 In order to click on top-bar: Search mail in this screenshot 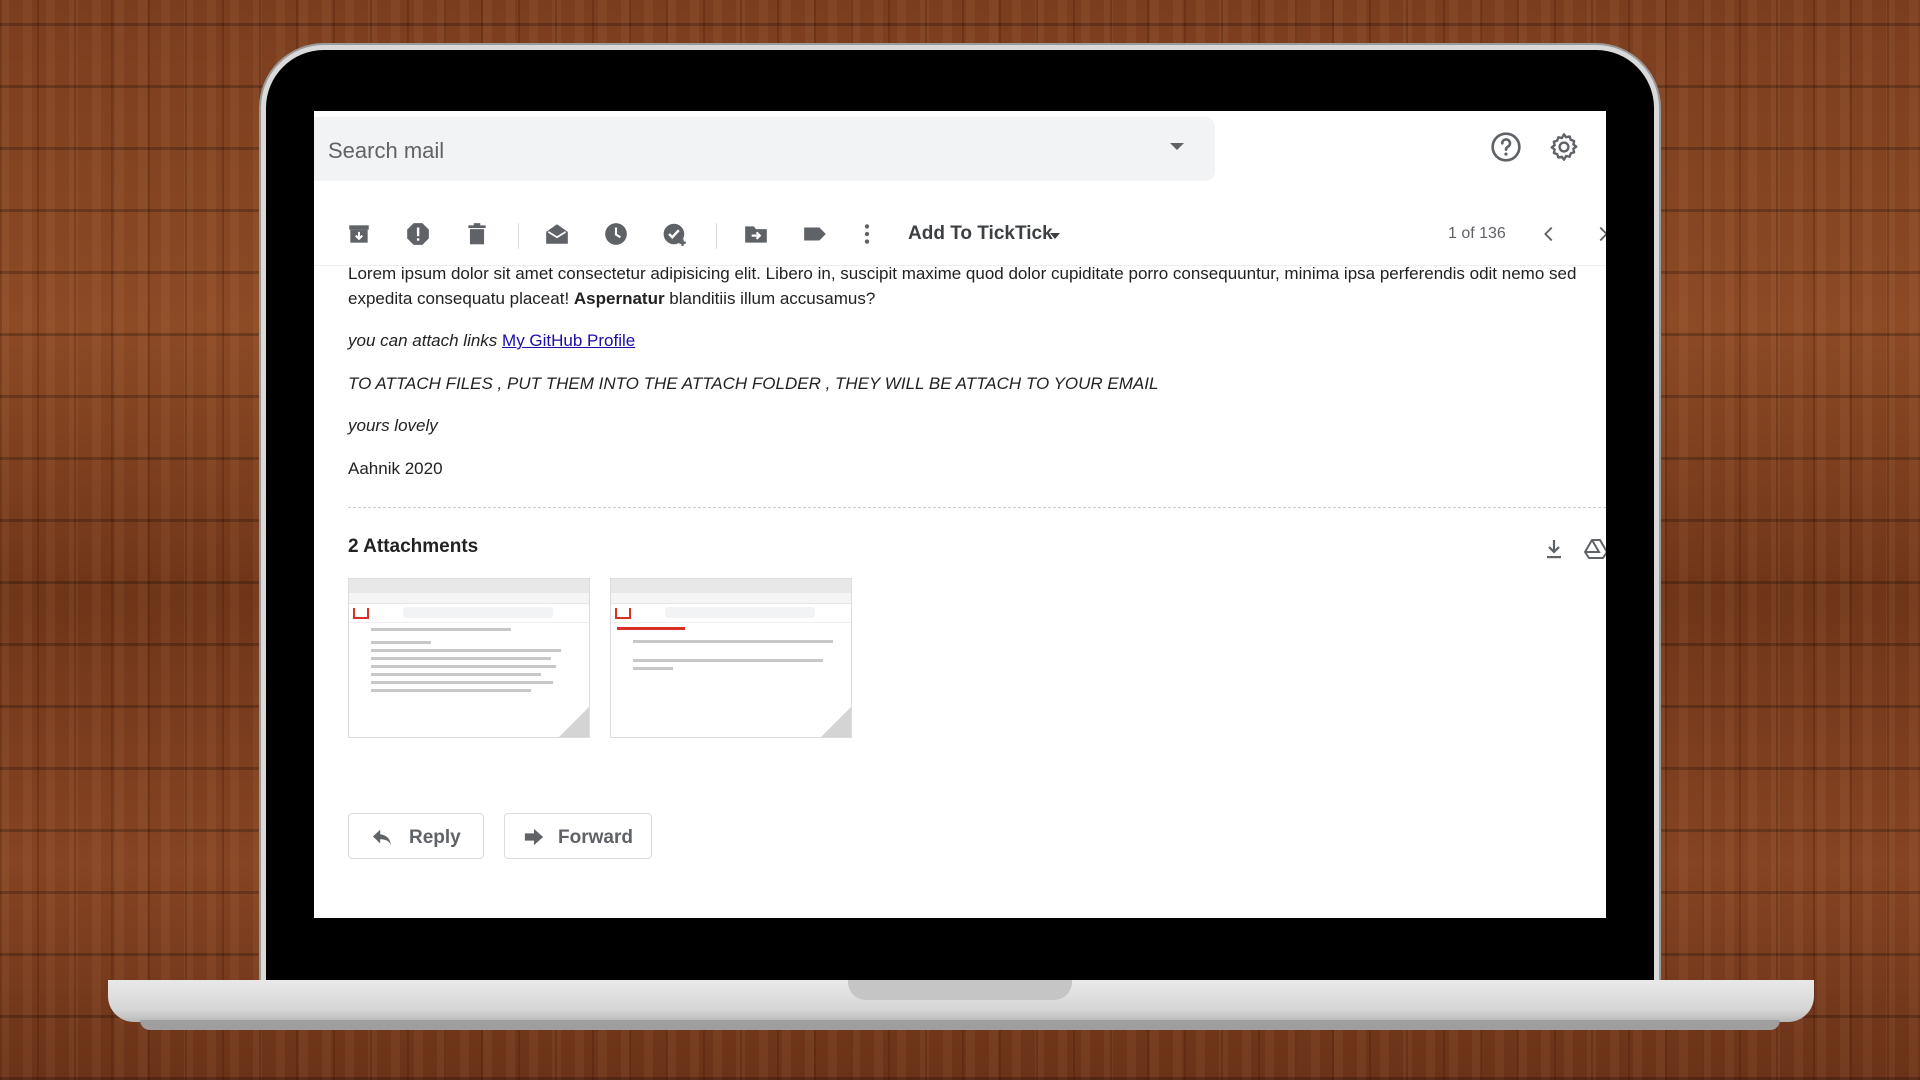, I will do `click(960, 151)`.